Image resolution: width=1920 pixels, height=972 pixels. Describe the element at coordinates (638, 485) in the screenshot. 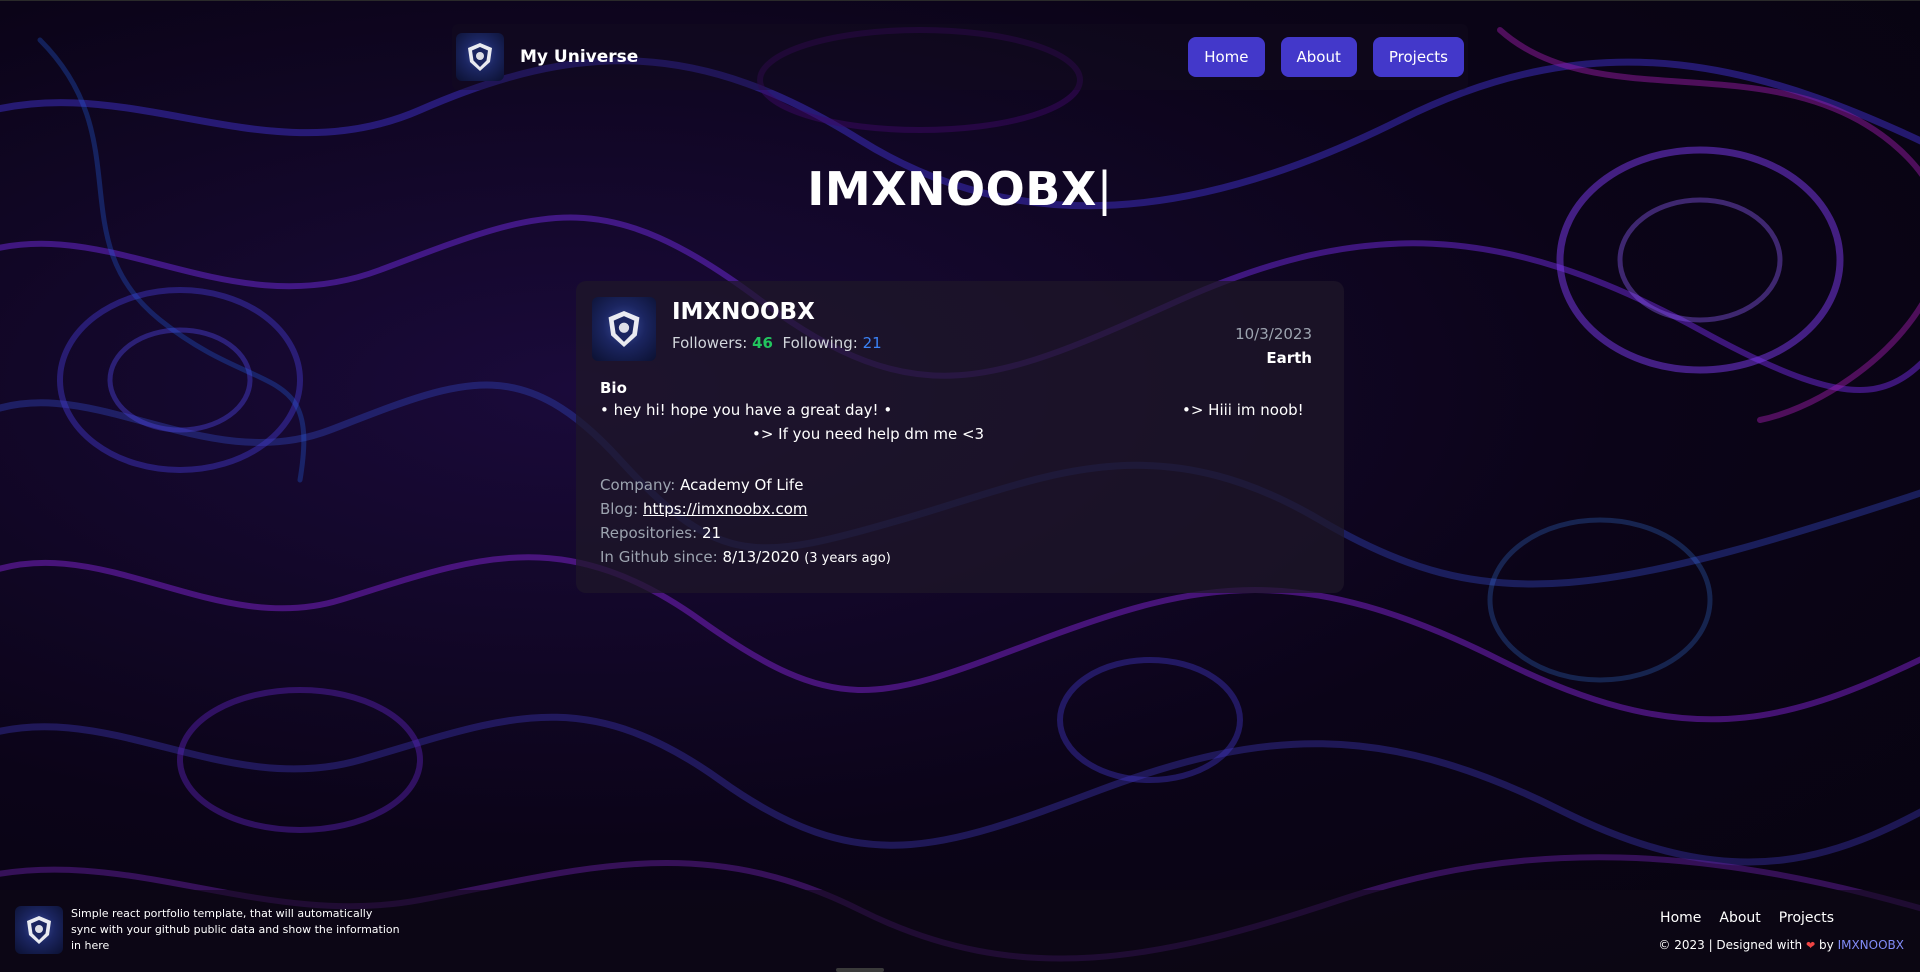

I see `company-label: Company:` at that location.